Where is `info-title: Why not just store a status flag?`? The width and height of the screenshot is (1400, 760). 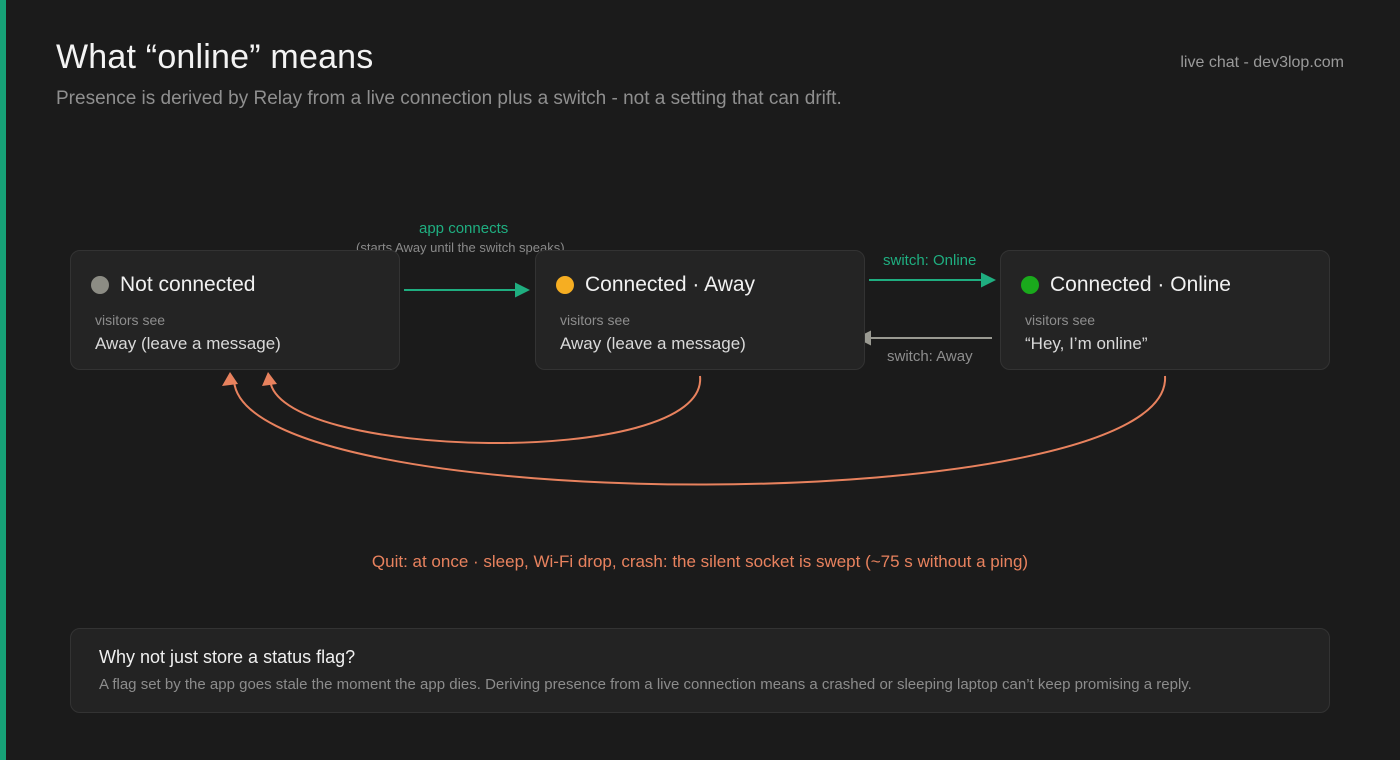
info-title: Why not just store a status flag? is located at coordinates (227, 657).